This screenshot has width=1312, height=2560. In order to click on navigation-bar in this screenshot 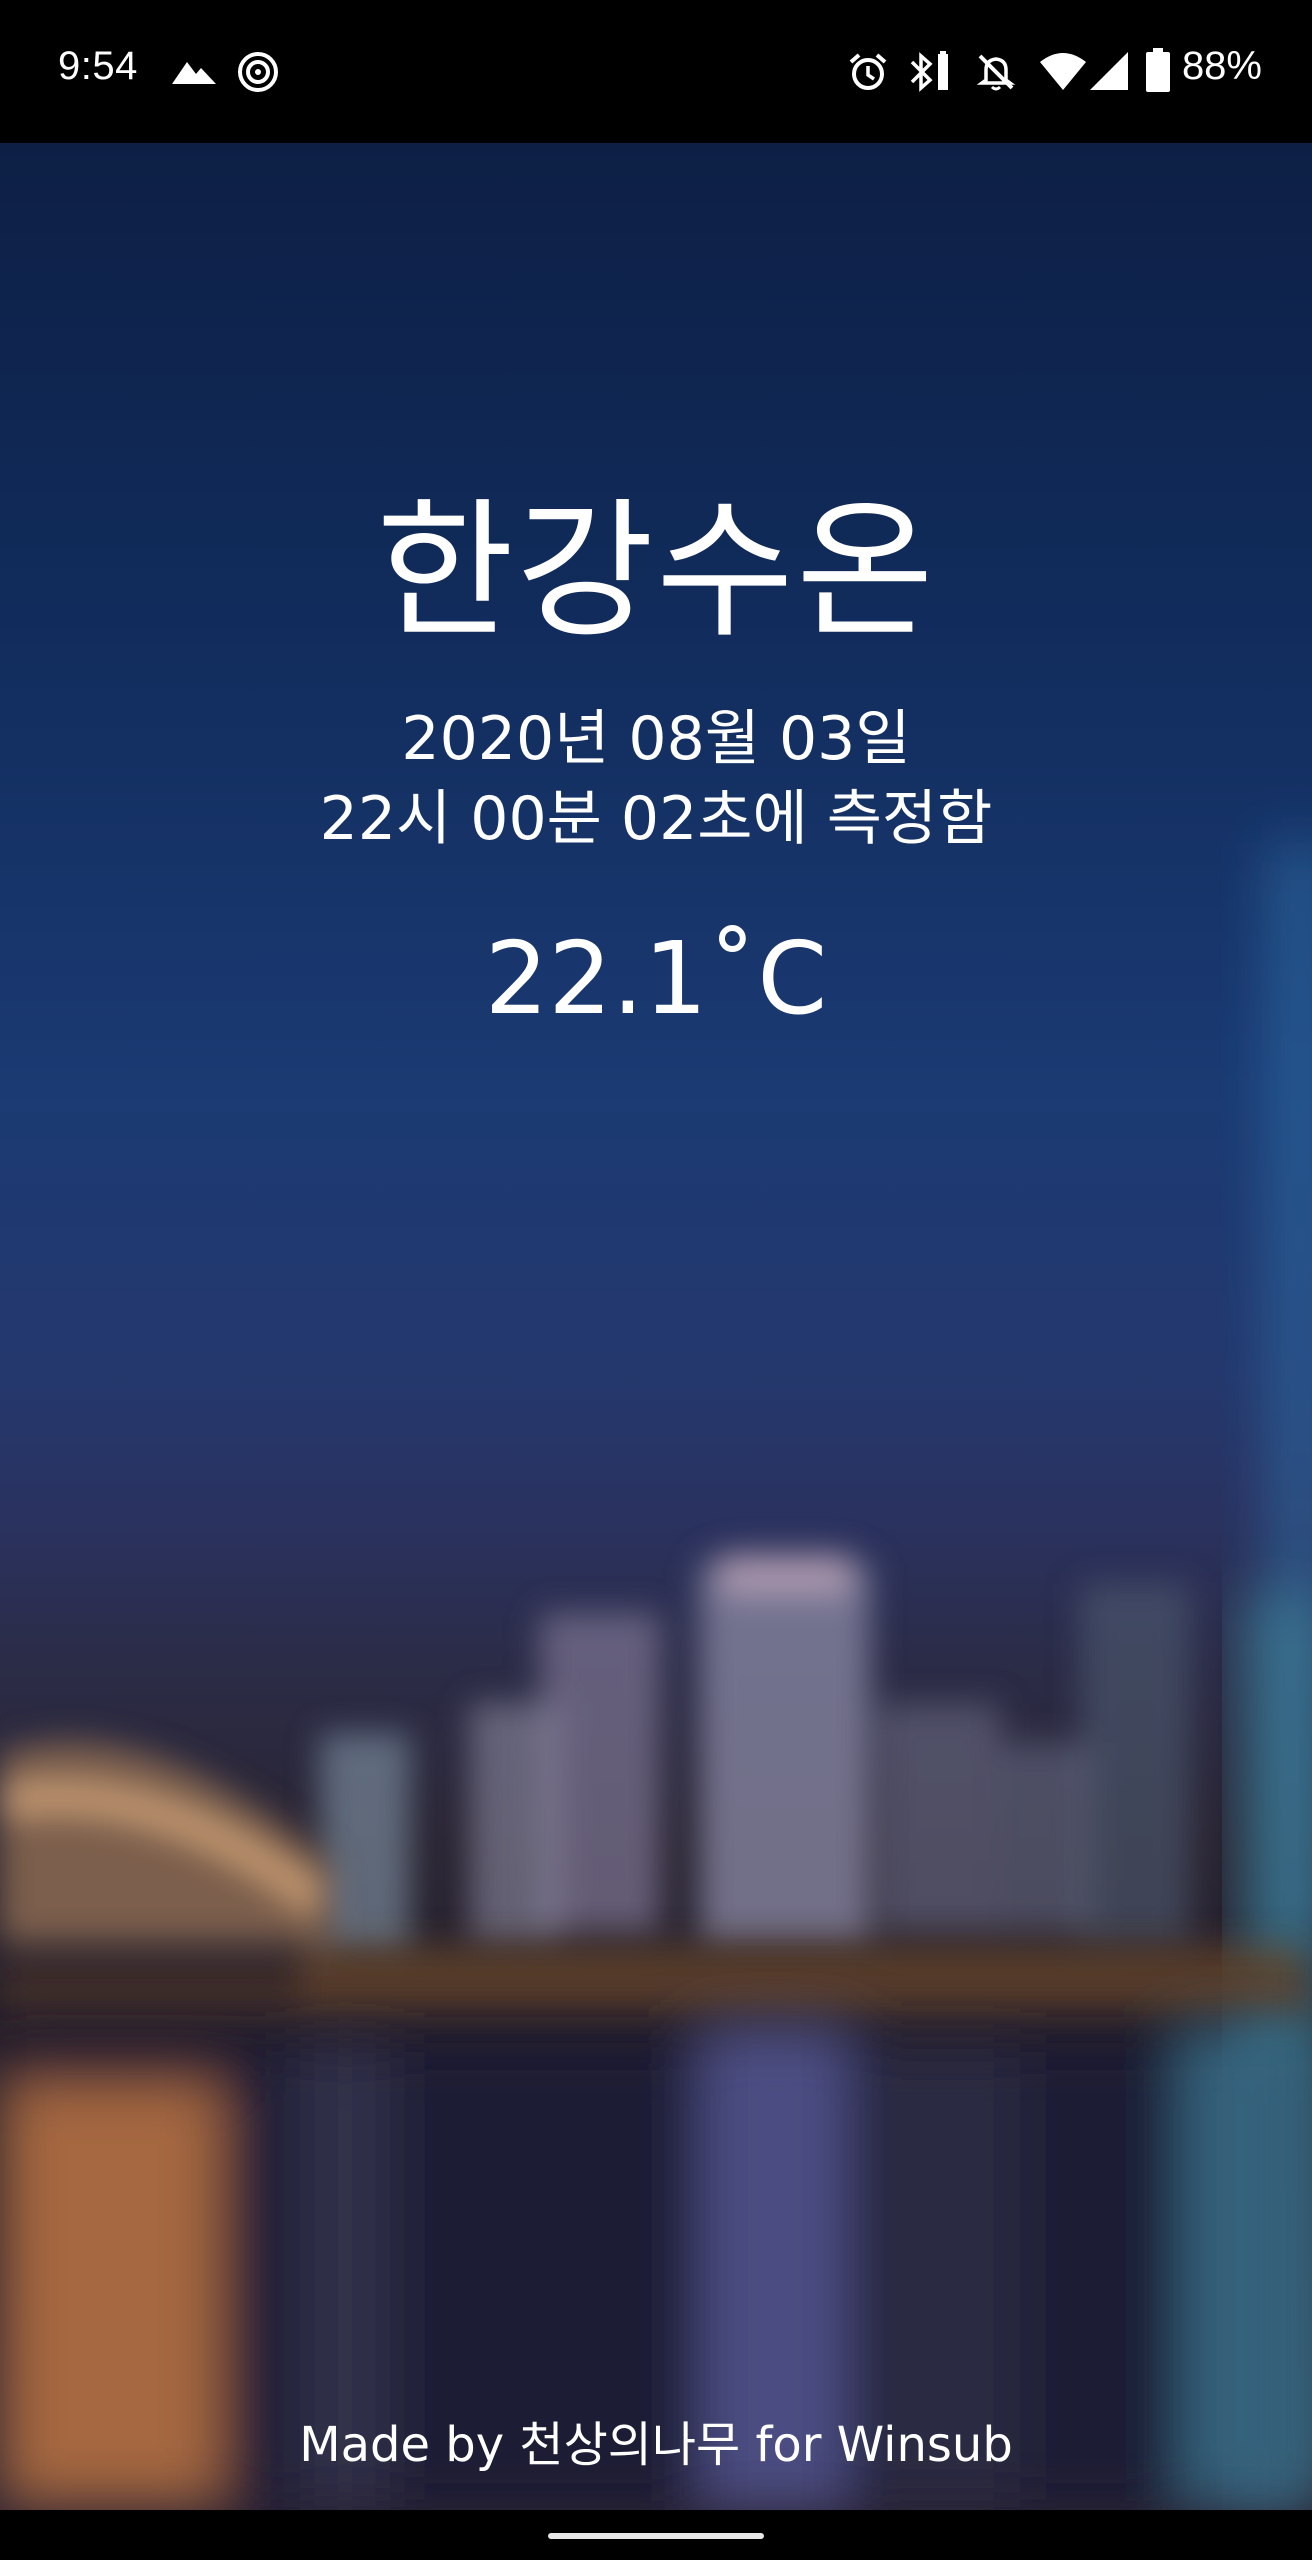, I will do `click(656, 2535)`.